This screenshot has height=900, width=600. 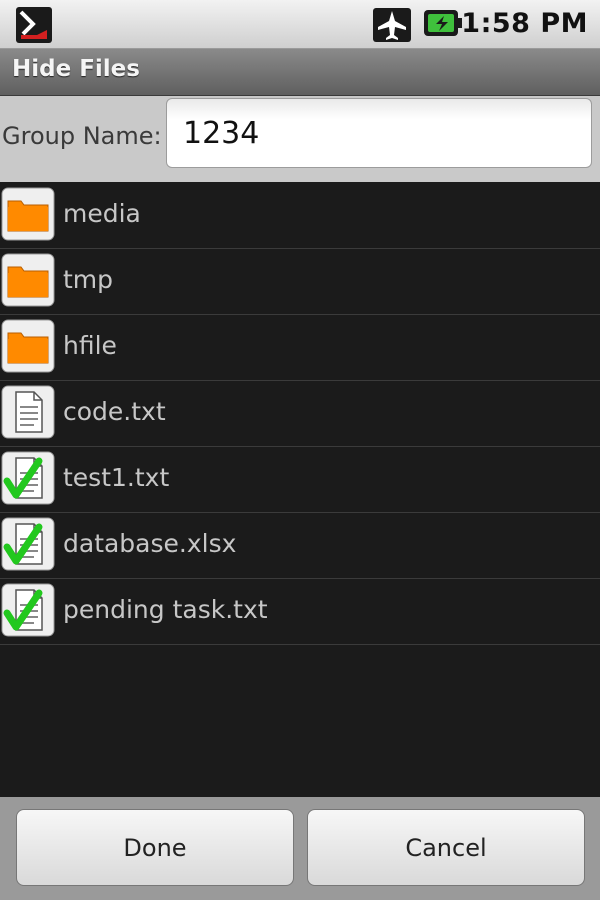 I want to click on group-name-label: Group Name:, so click(x=82, y=136).